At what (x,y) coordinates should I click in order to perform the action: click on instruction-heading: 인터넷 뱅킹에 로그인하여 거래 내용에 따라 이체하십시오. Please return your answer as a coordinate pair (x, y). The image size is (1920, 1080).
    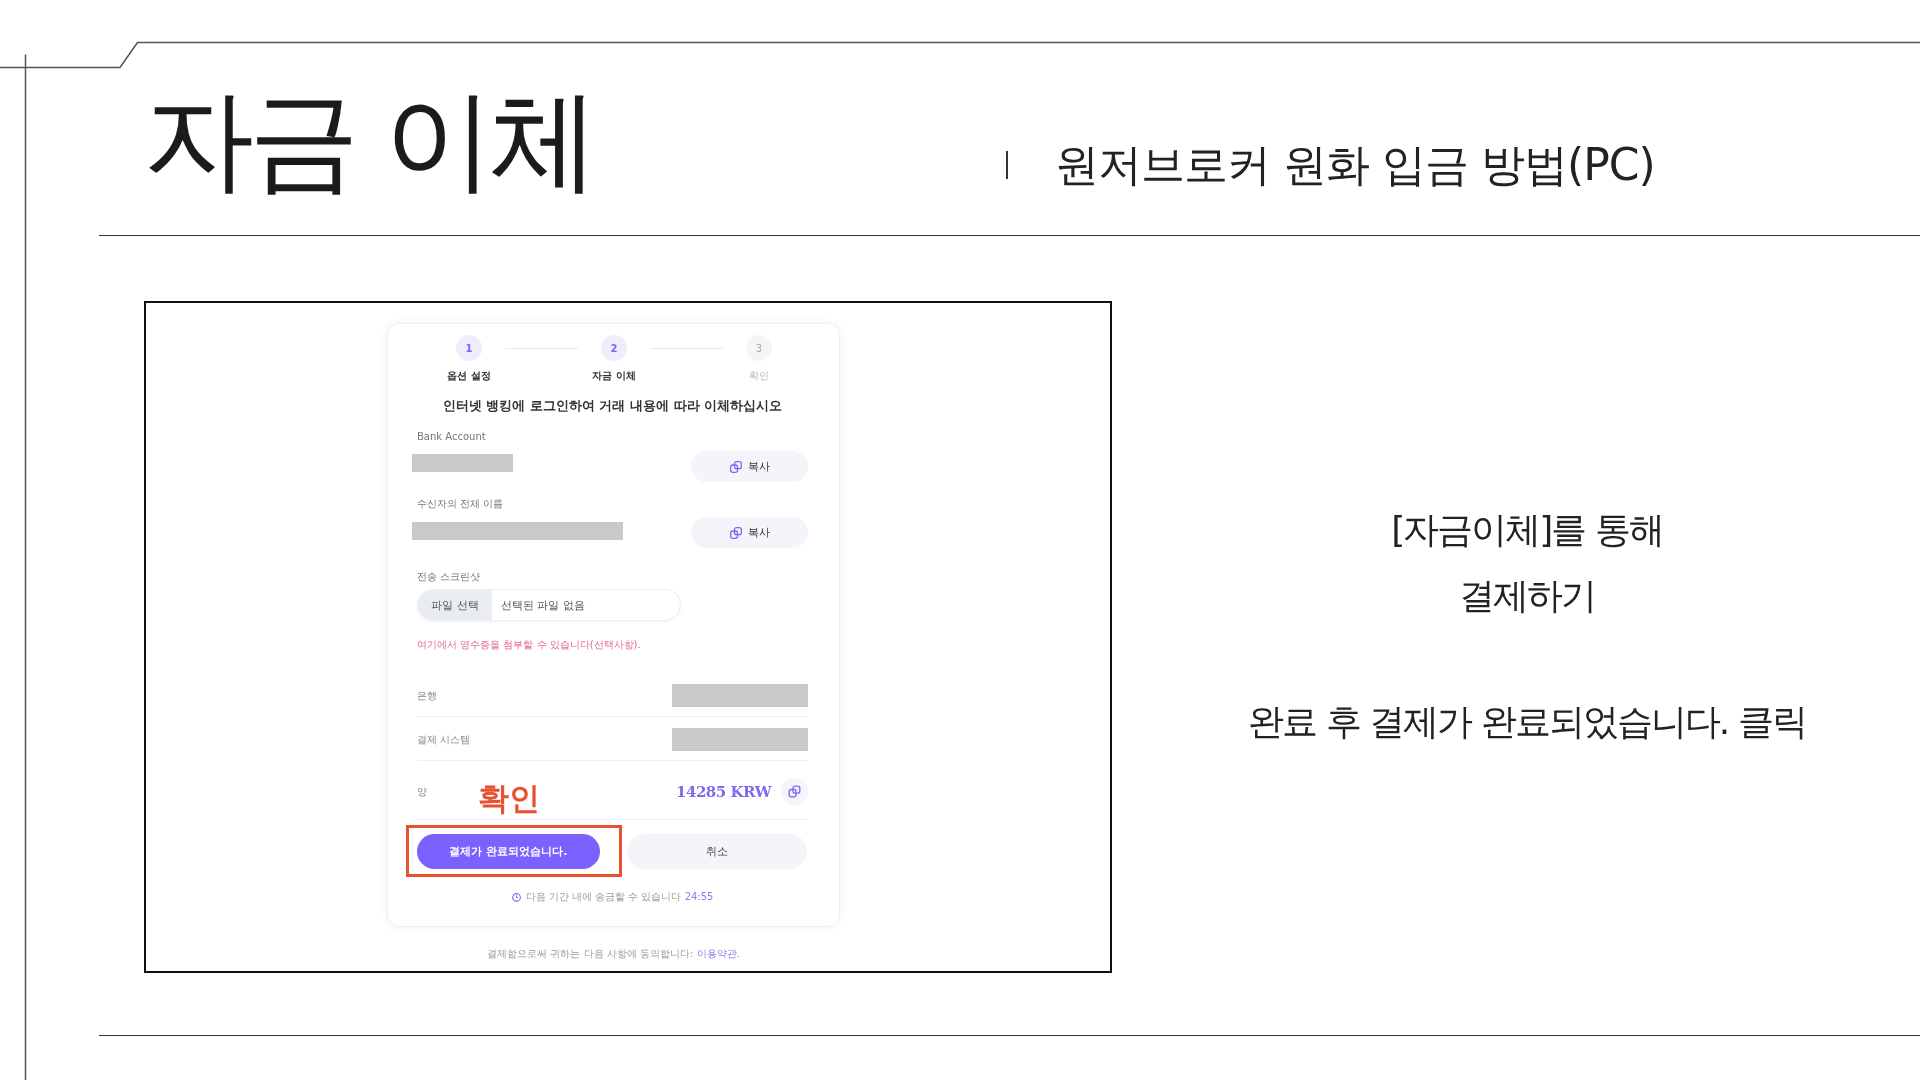
    Looking at the image, I should click on (612, 406).